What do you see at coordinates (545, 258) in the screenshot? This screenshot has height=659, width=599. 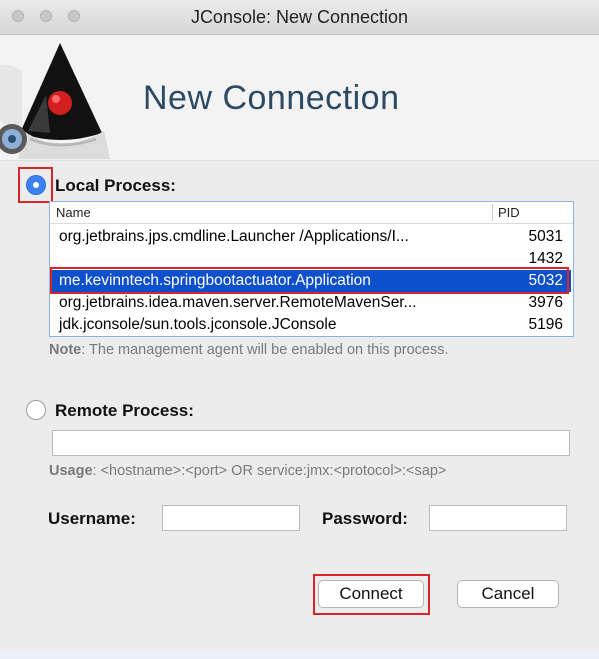 I see `process-pid: 1432` at bounding box center [545, 258].